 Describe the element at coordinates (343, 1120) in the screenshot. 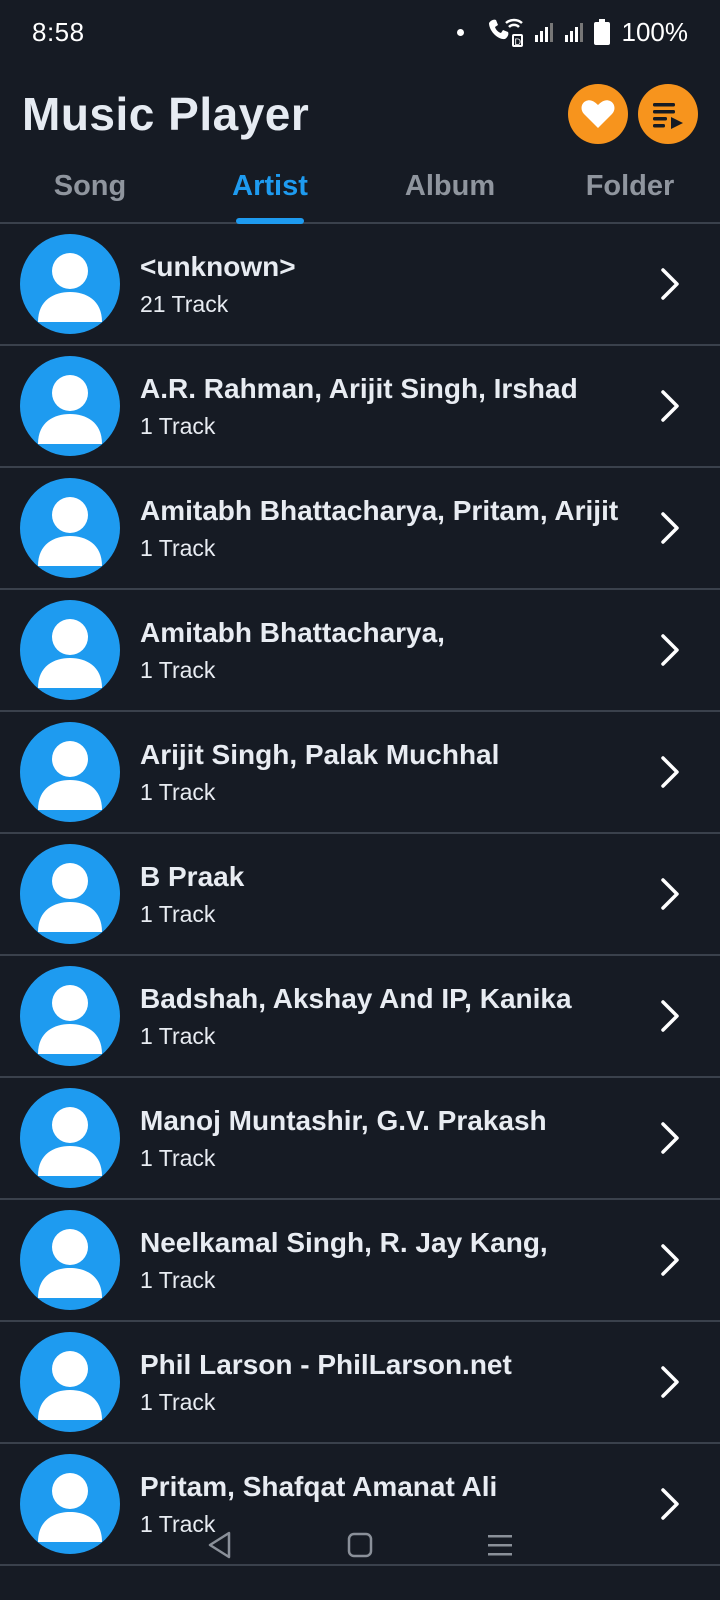

I see `artist-name: Manoj Muntashir, G.V. Prakash` at that location.